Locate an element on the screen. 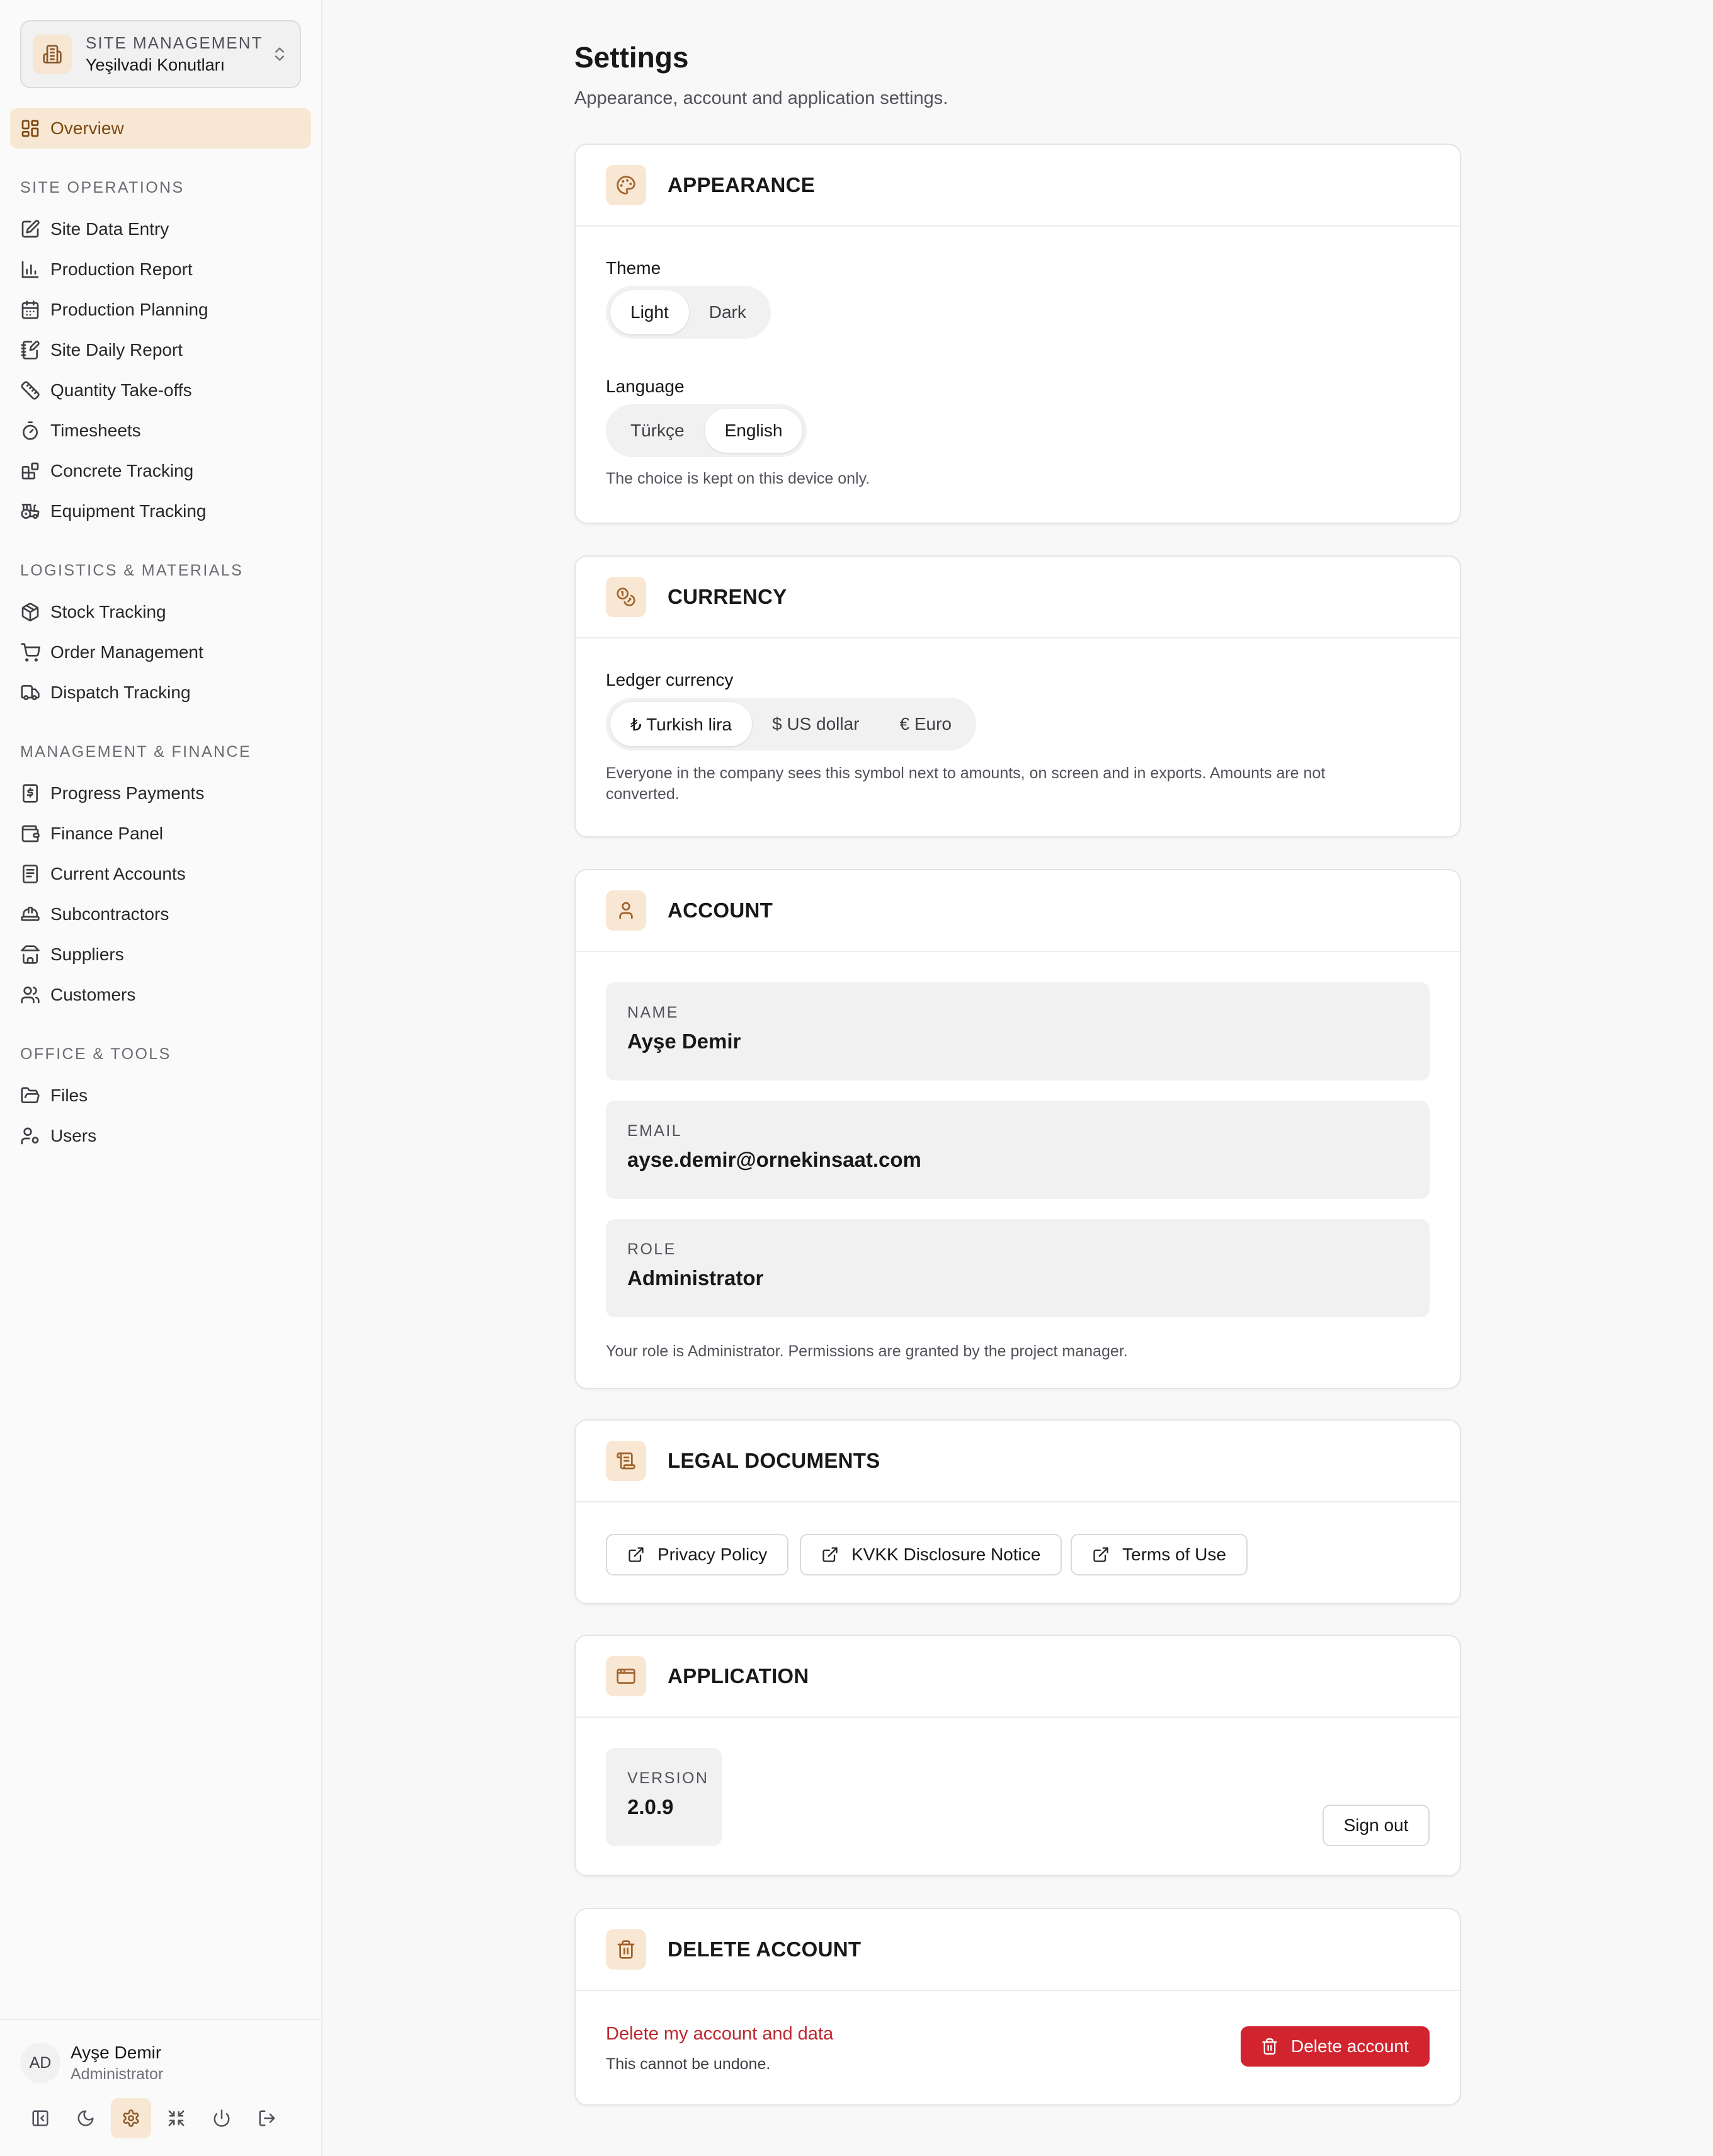 Image resolution: width=1713 pixels, height=2156 pixels. edit-square-icon is located at coordinates (30, 229).